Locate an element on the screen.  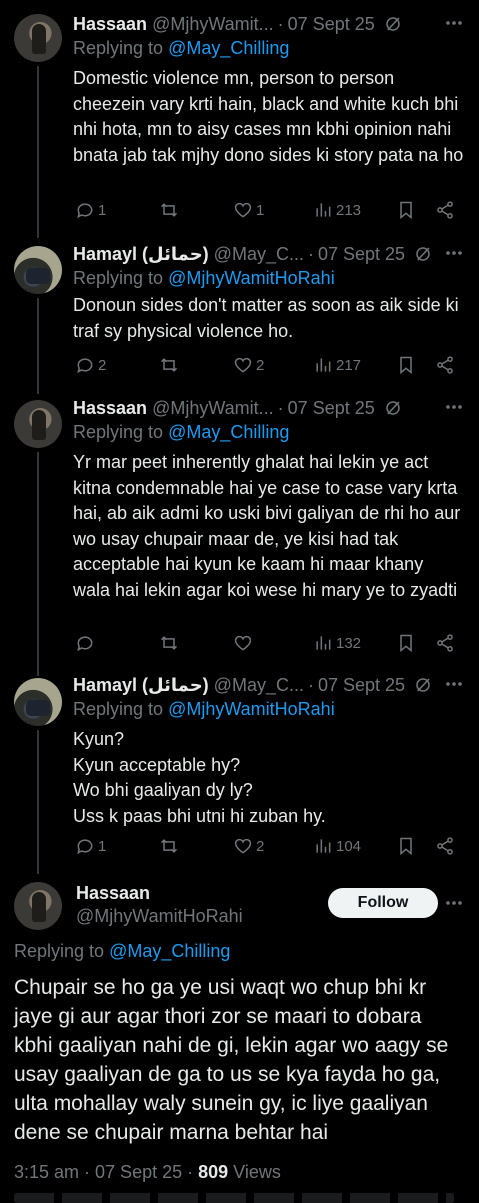
views-count: 217 is located at coordinates (349, 365).